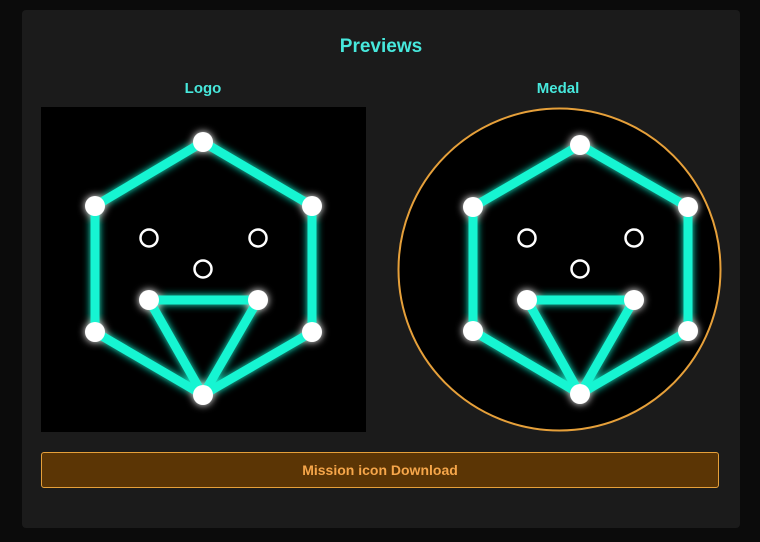  What do you see at coordinates (381, 46) in the screenshot?
I see `previews-title: Previews` at bounding box center [381, 46].